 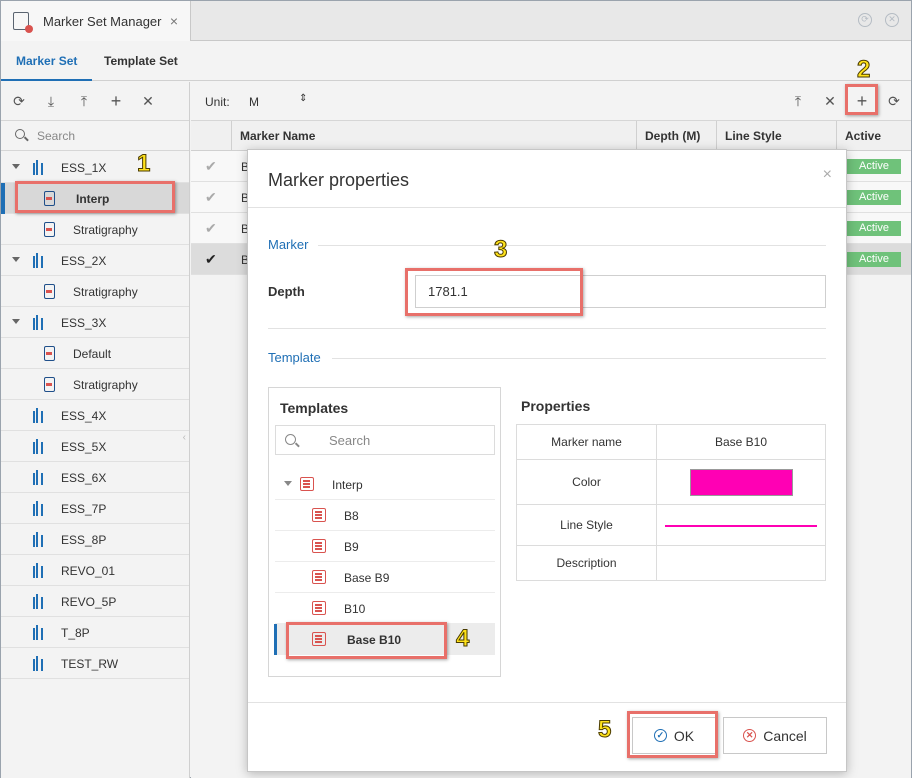 I want to click on template-item: B9, so click(x=385, y=546).